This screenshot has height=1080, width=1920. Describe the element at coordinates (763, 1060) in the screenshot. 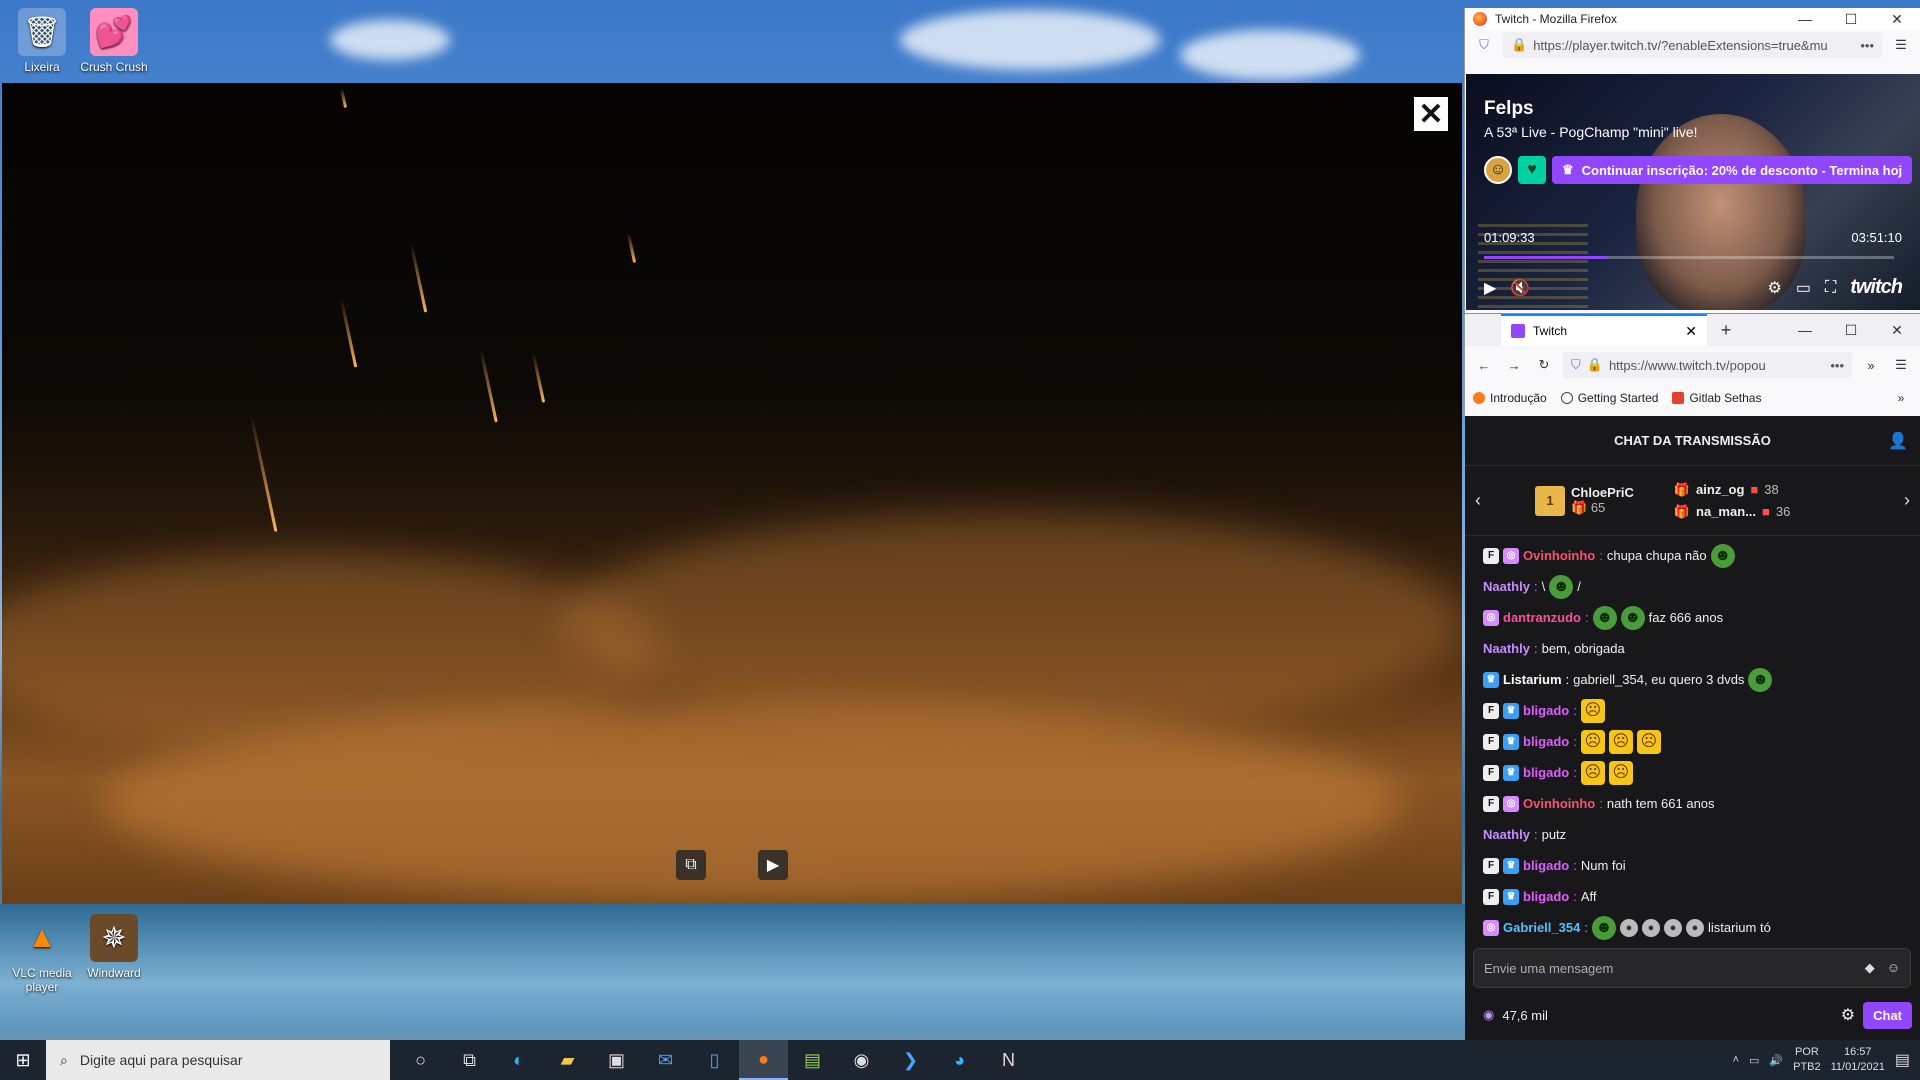

I see `firefox-icon: ●` at that location.